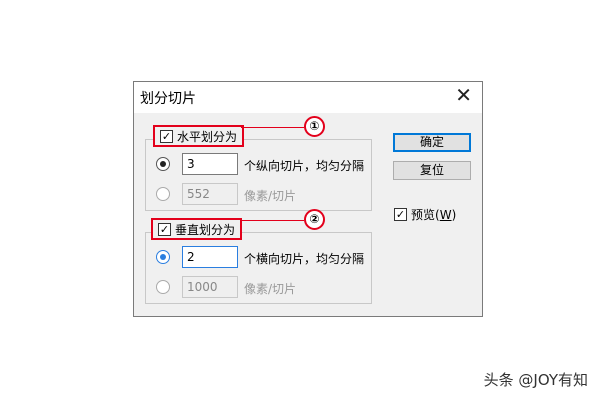 The width and height of the screenshot is (600, 400). I want to click on ok-button: 确定, so click(432, 142).